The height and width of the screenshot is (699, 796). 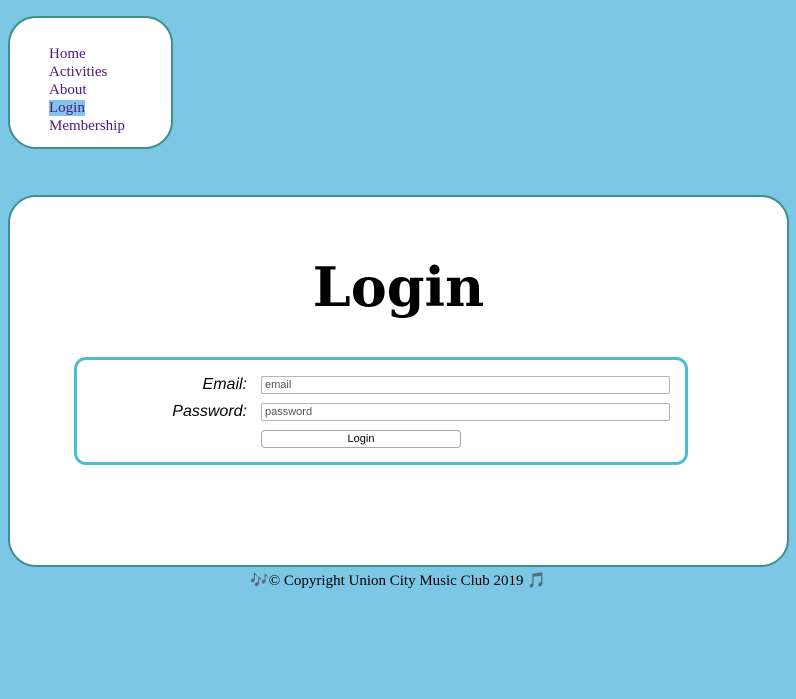 What do you see at coordinates (259, 581) in the screenshot?
I see `music-notes-icon: 🎶` at bounding box center [259, 581].